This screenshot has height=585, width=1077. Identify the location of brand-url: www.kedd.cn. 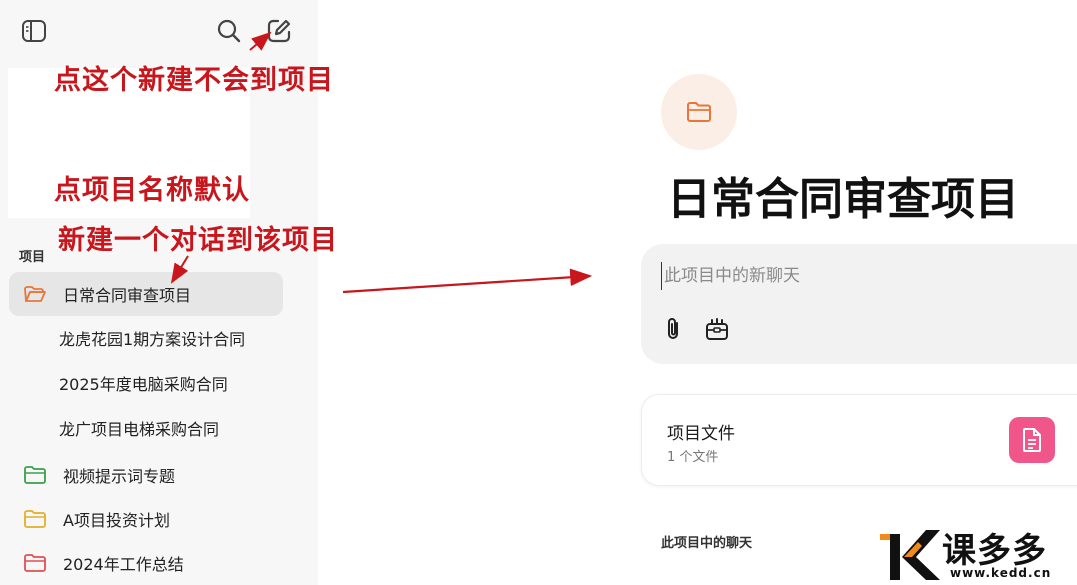
(1001, 573).